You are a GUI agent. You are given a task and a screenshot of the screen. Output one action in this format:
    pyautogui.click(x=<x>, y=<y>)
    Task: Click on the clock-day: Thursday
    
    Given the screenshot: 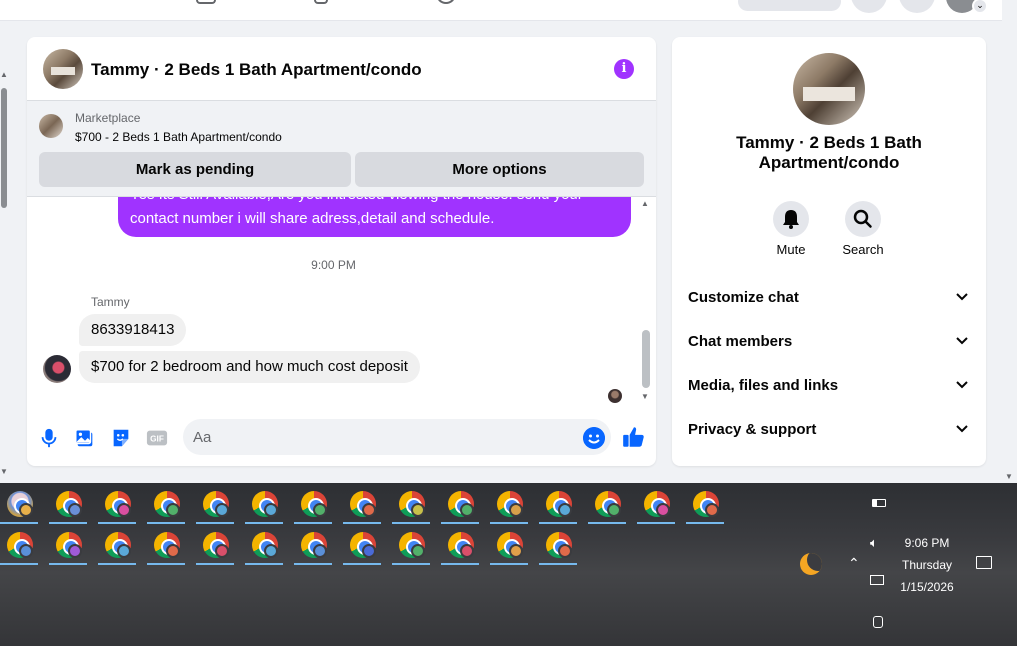 What is the action you would take?
    pyautogui.click(x=927, y=565)
    